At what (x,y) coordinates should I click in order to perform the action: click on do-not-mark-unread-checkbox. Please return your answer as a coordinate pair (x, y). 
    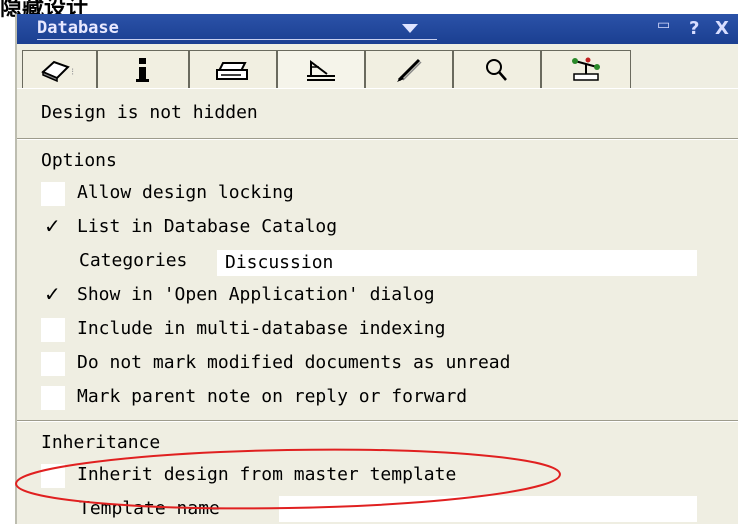
    Looking at the image, I should click on (53, 364).